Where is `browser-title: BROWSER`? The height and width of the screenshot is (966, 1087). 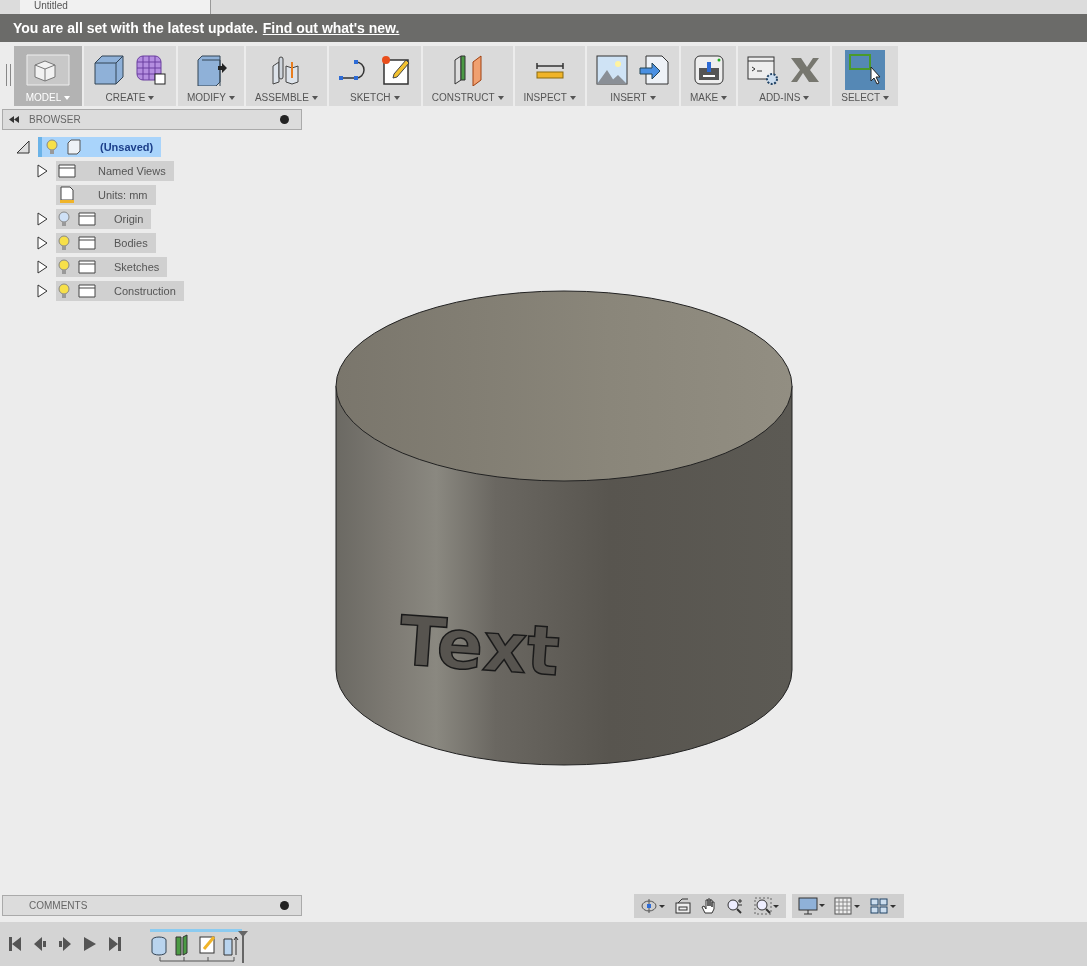
browser-title: BROWSER is located at coordinates (55, 119).